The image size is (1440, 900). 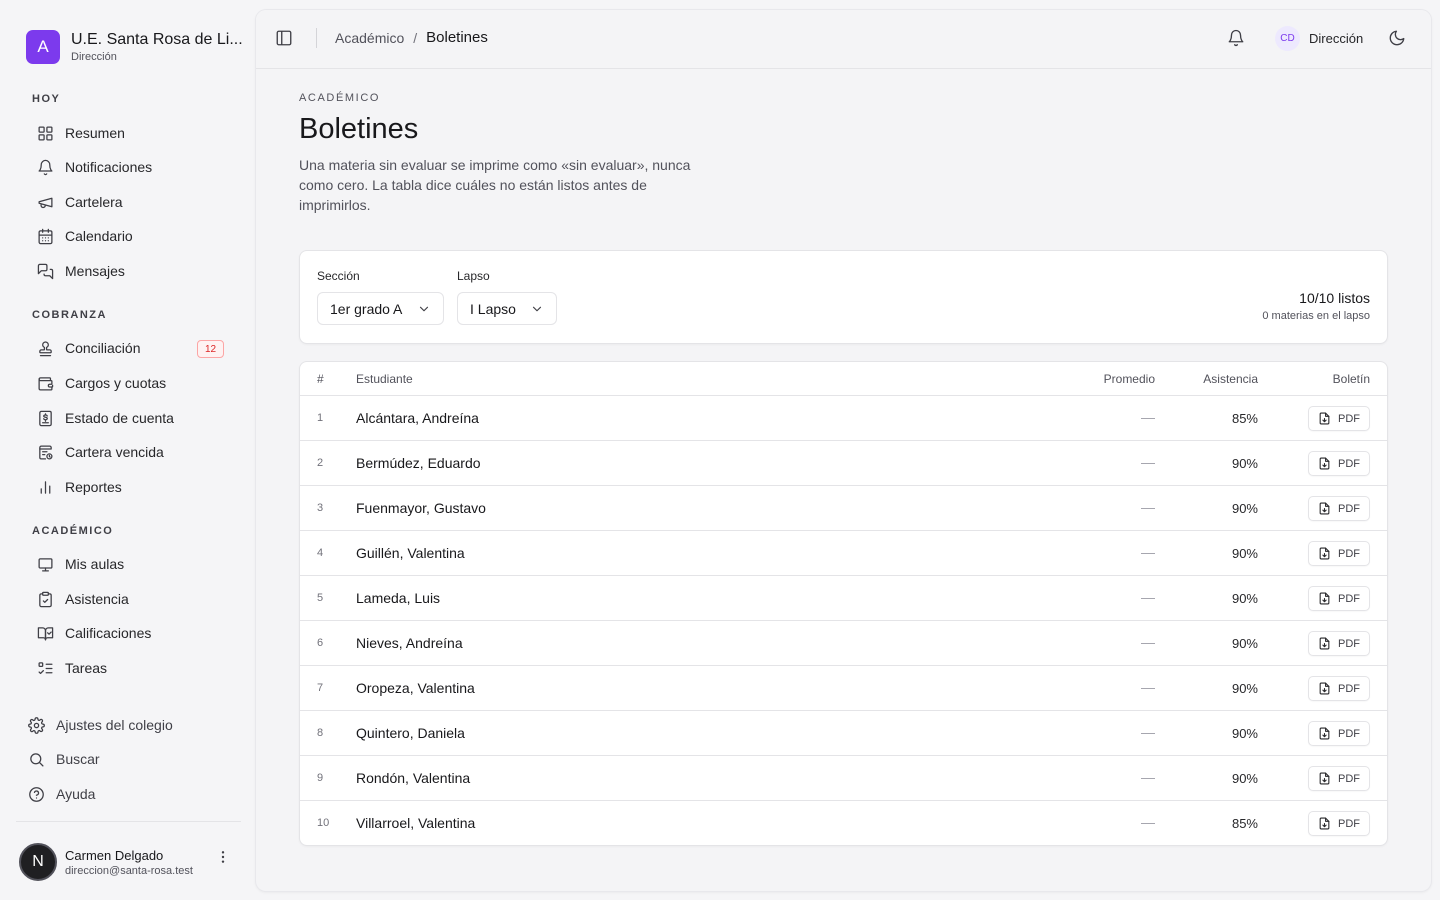 I want to click on sidebar-item-cargos-y-cuotas: Cargos y cuotas, so click(x=132, y=383).